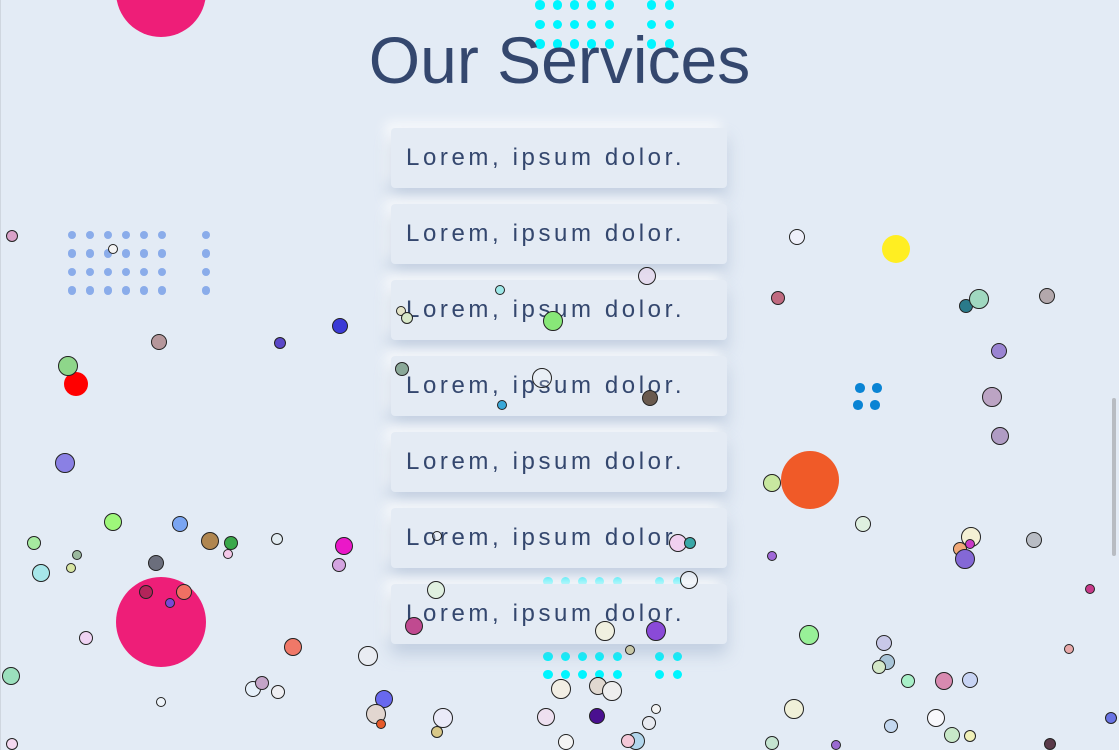  I want to click on service-item-4: Lorem, ipsum dolor., so click(559, 386).